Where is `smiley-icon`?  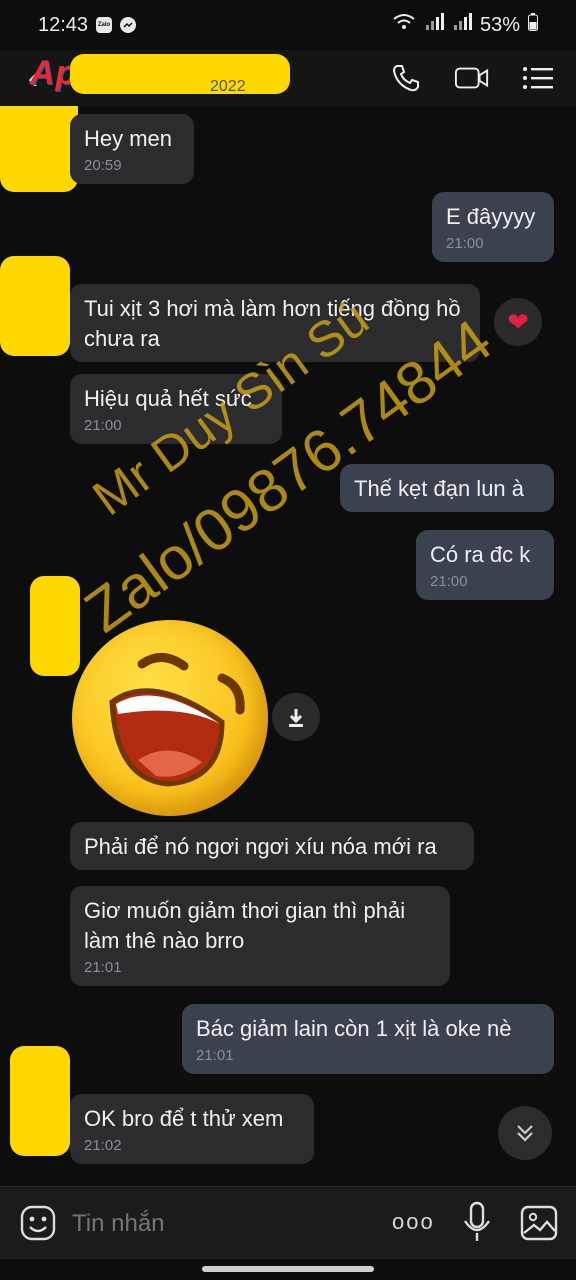
smiley-icon is located at coordinates (38, 1223).